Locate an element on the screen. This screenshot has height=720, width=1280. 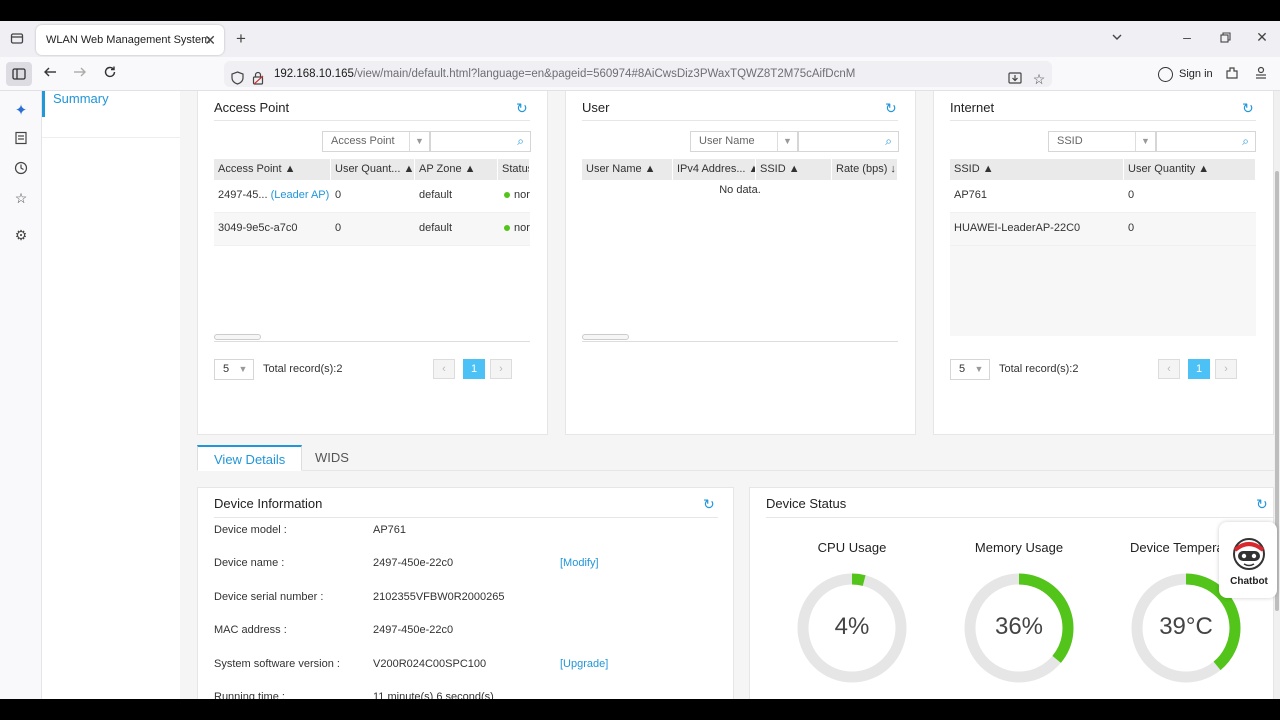
history-icon is located at coordinates (21, 139).